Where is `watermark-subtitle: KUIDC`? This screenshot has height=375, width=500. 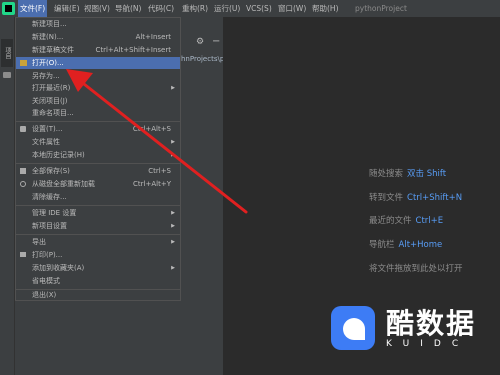
watermark-subtitle: KUIDC is located at coordinates (428, 344).